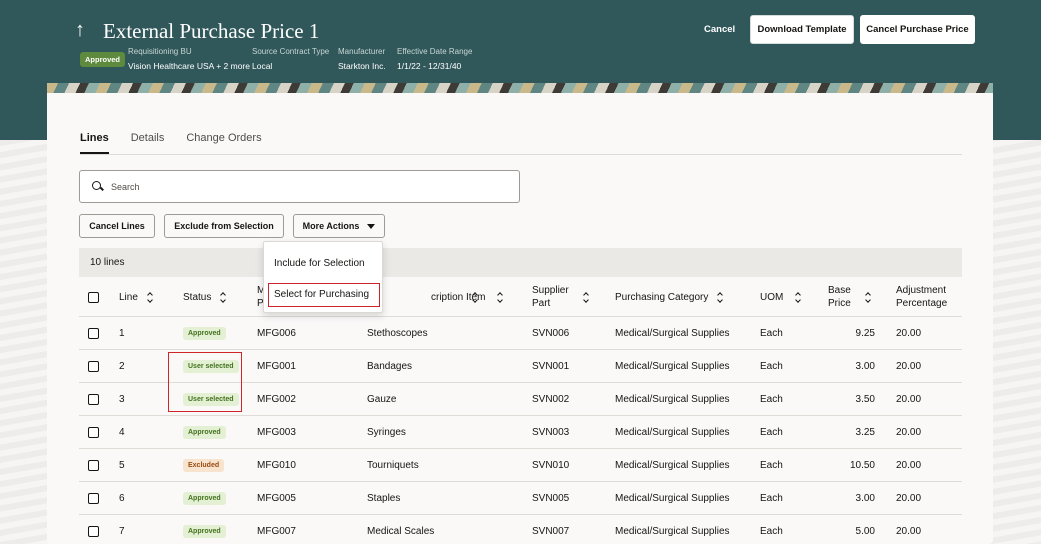  I want to click on back-arrow-icon: ↑, so click(80, 30).